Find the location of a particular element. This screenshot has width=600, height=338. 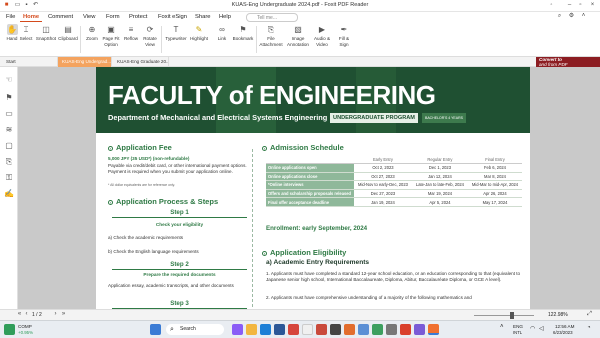

bookmark-button: ⚑ Bookmark is located at coordinates (243, 33).